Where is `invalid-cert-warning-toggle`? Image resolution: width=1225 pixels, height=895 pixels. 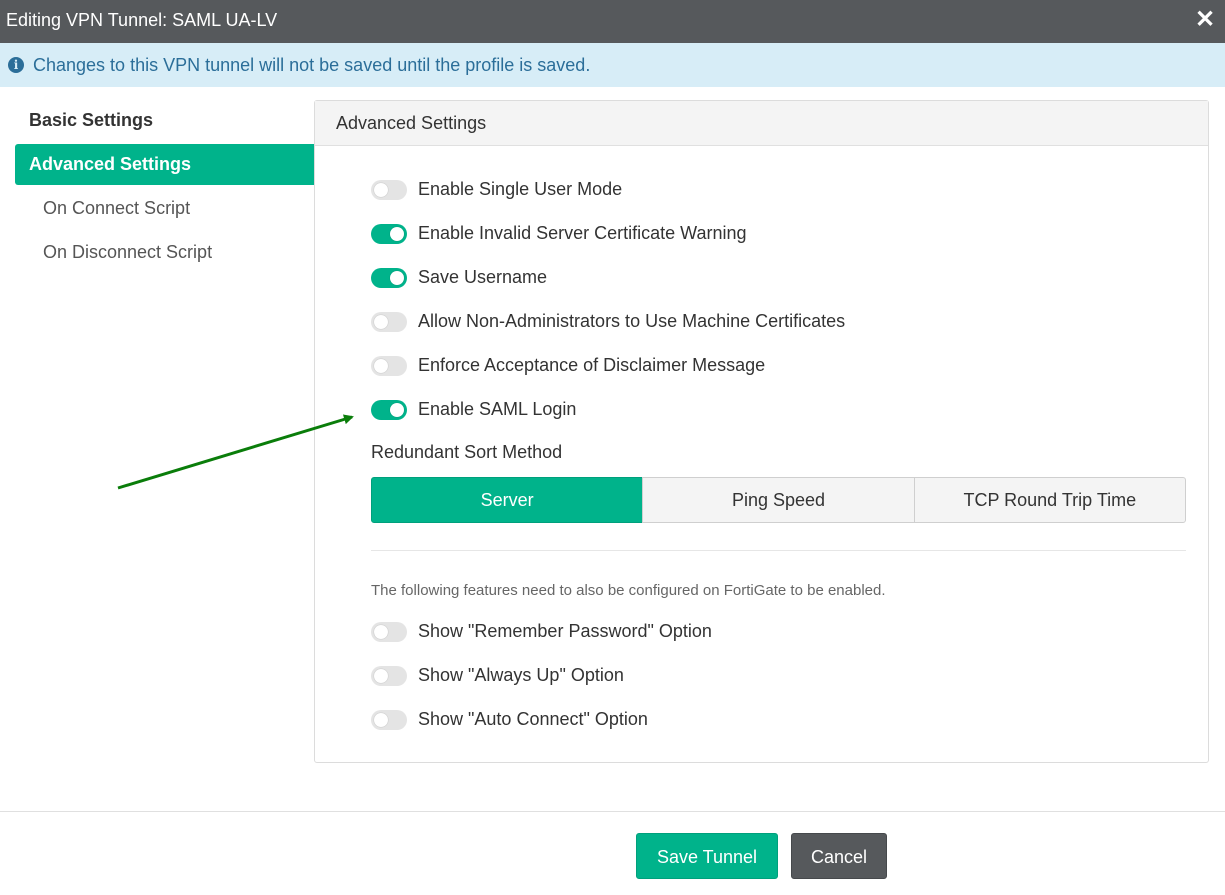 invalid-cert-warning-toggle is located at coordinates (389, 234).